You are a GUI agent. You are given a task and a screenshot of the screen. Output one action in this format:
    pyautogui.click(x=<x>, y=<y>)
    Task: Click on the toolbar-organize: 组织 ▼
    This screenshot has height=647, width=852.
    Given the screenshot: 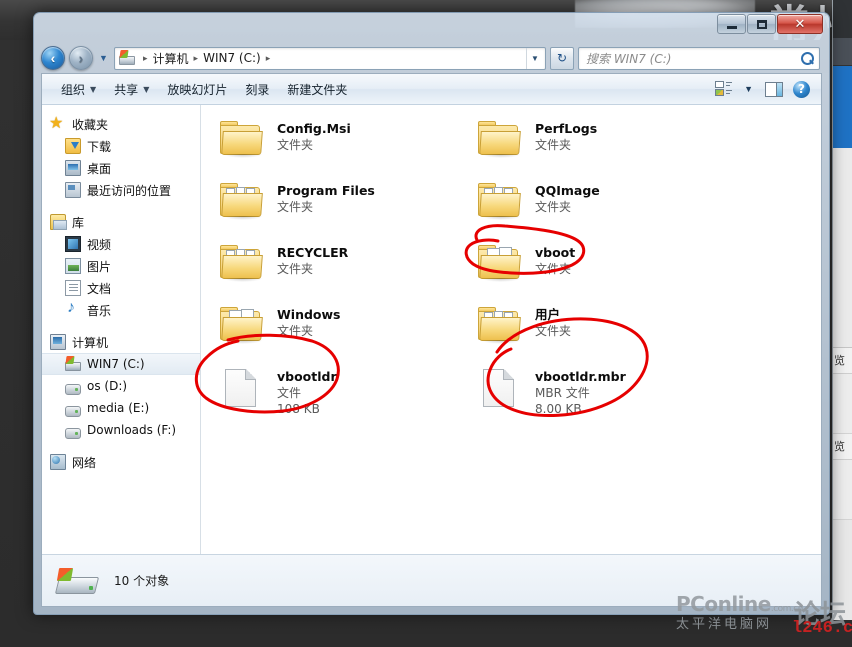 What is the action you would take?
    pyautogui.click(x=78, y=89)
    